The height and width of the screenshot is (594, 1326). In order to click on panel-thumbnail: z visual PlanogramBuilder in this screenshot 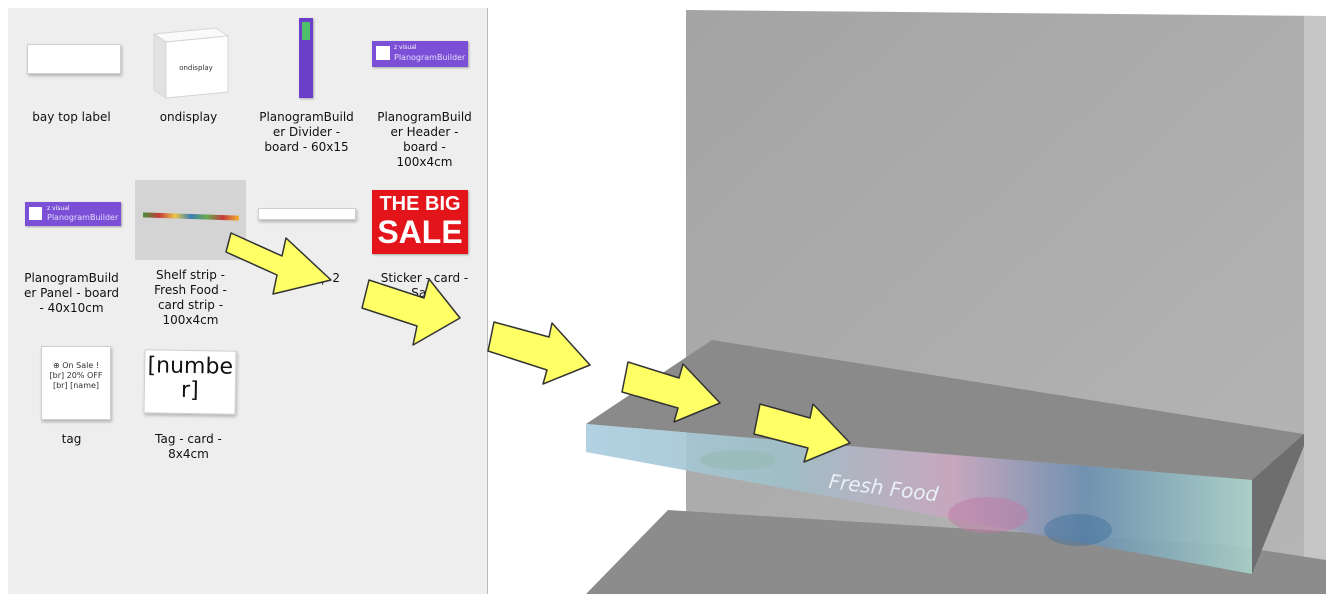, I will do `click(71, 224)`.